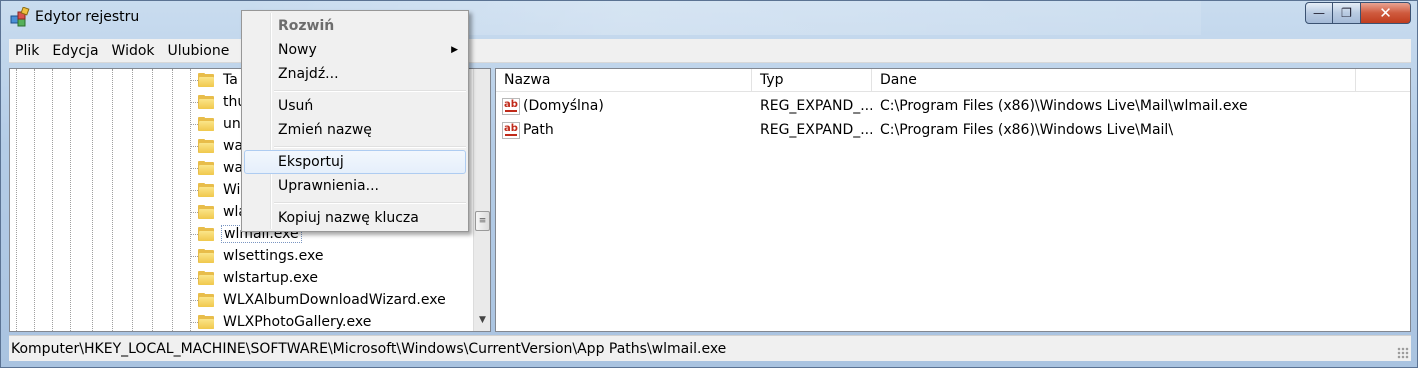 The height and width of the screenshot is (368, 1418). What do you see at coordinates (87, 17) in the screenshot?
I see `window-title: Edytor rejestru` at bounding box center [87, 17].